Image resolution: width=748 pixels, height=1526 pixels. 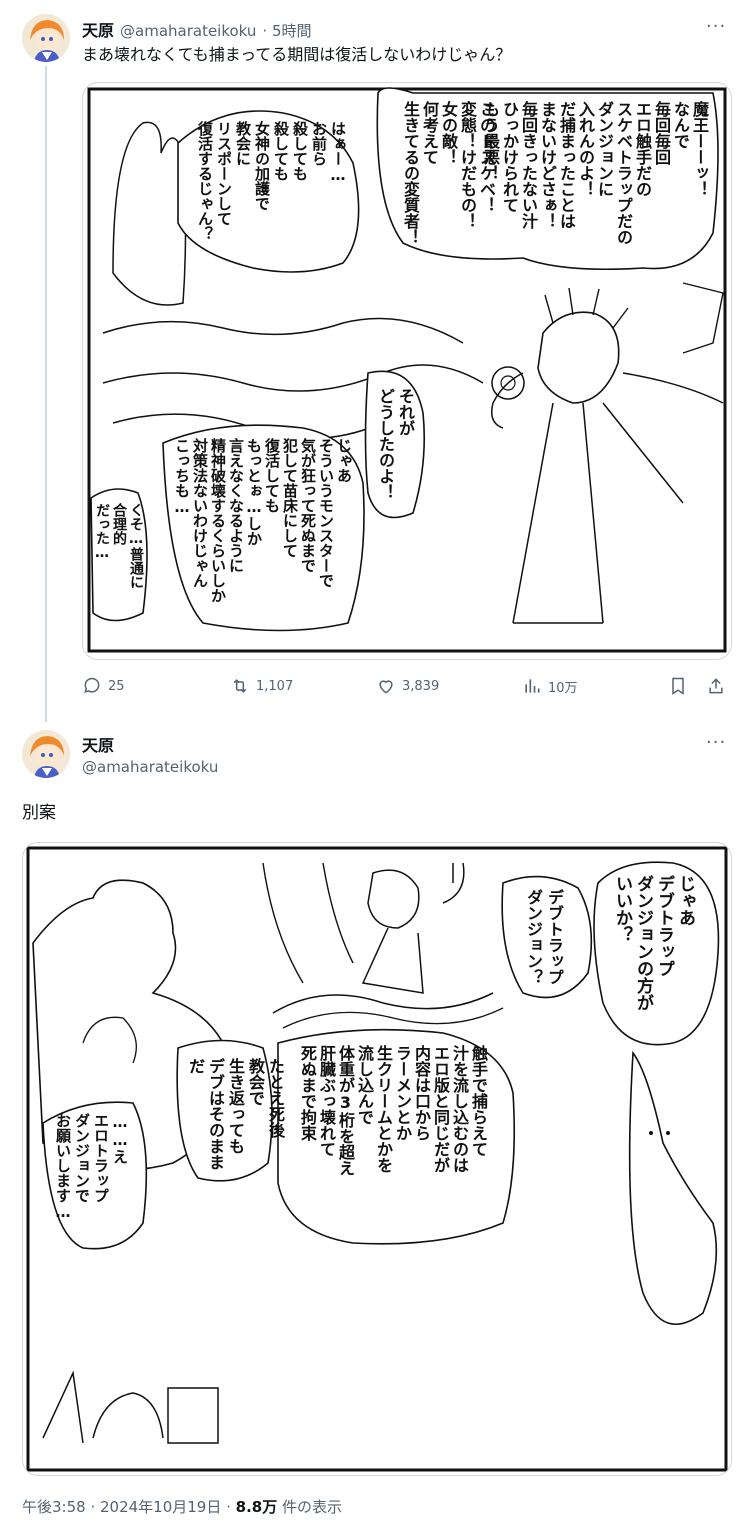 I want to click on tweet-datetime: 午後3:58 · 2024年10月19日 ·, so click(x=129, y=1507).